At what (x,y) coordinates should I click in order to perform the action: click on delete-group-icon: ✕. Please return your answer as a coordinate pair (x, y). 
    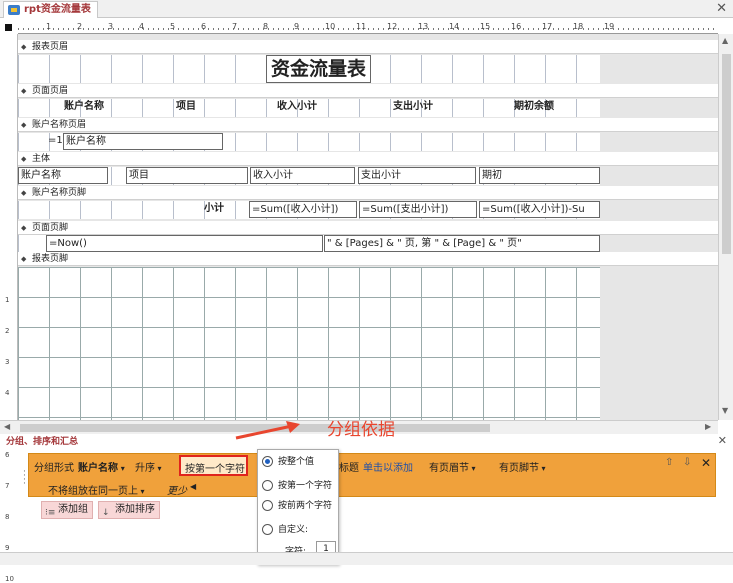
    Looking at the image, I should click on (706, 463).